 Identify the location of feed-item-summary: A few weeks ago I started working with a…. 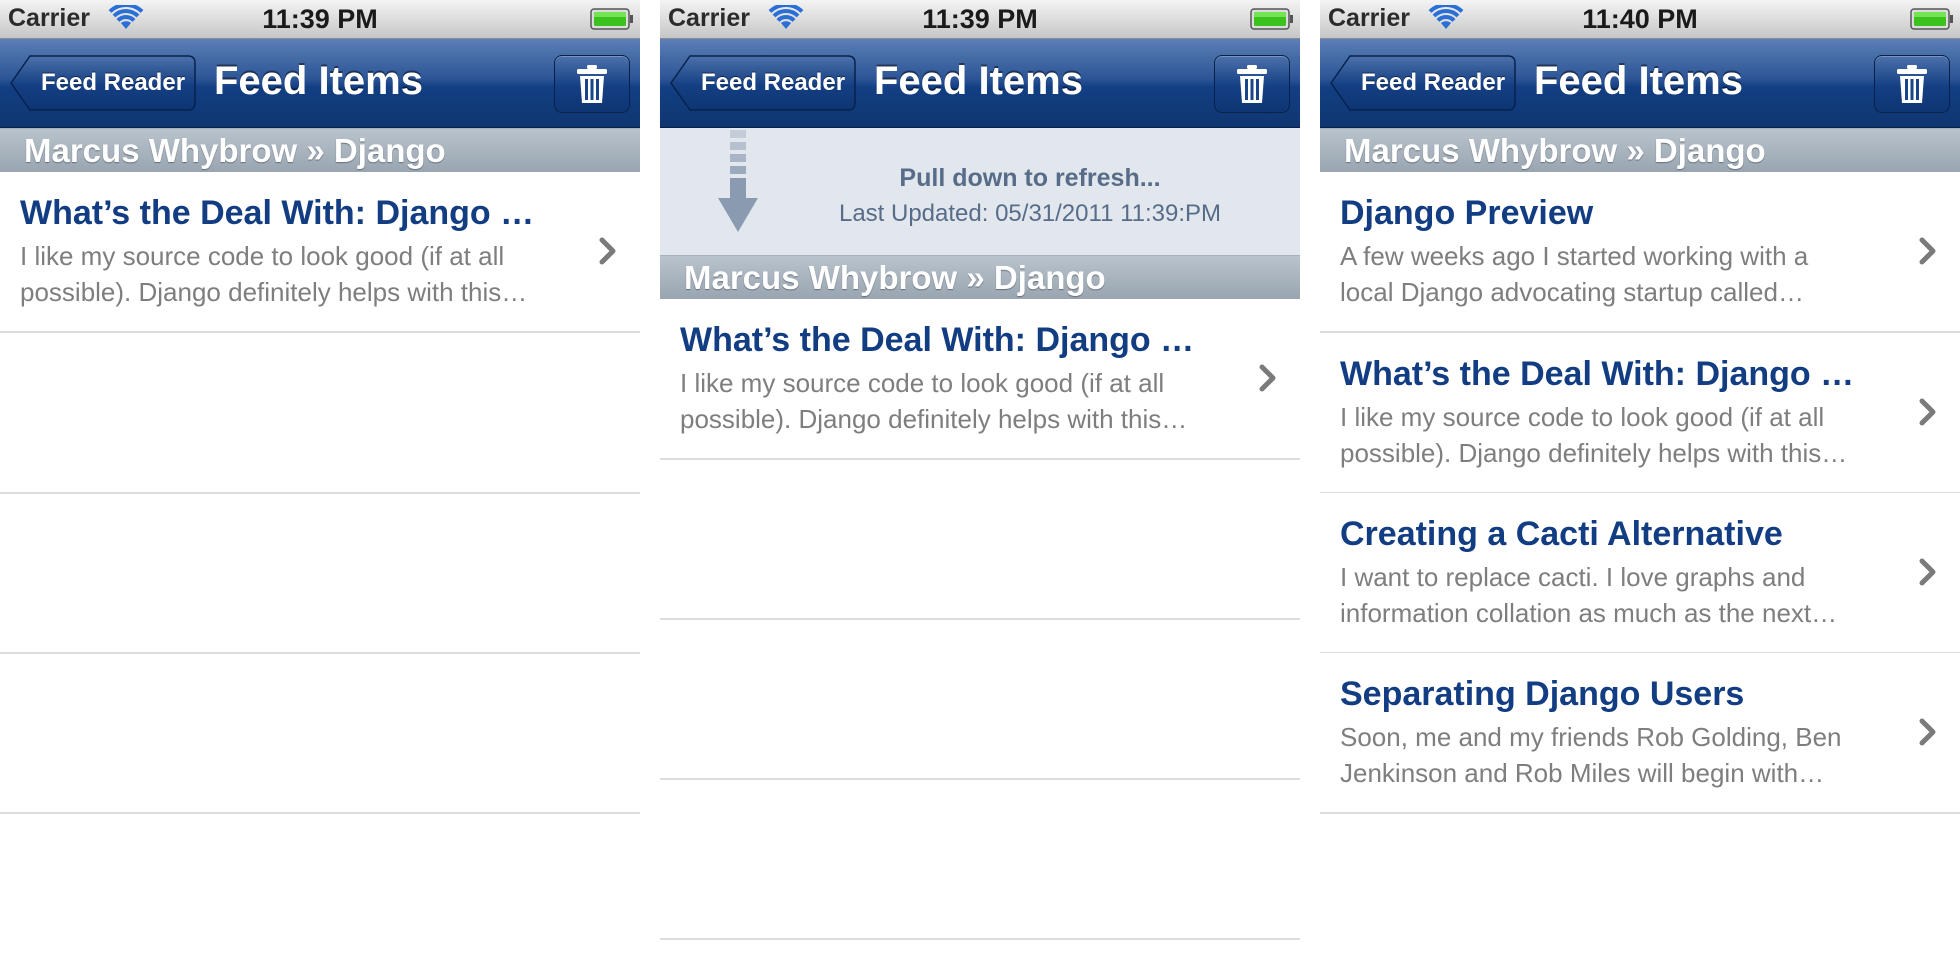
(1620, 274).